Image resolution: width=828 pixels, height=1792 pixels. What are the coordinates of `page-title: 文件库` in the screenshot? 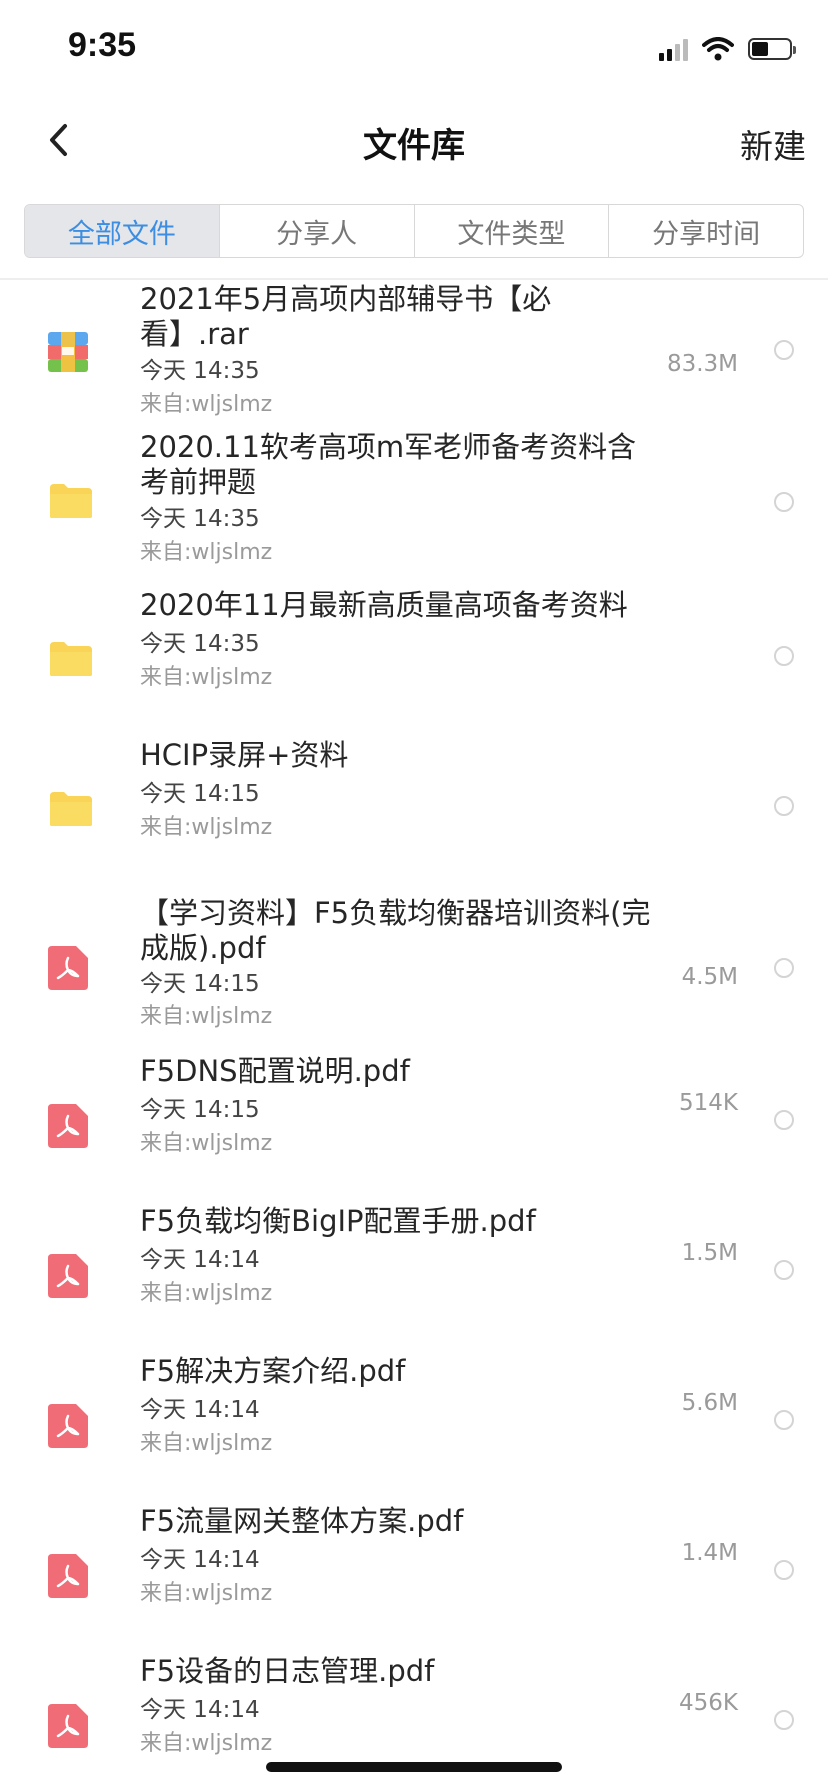 It's located at (414, 146).